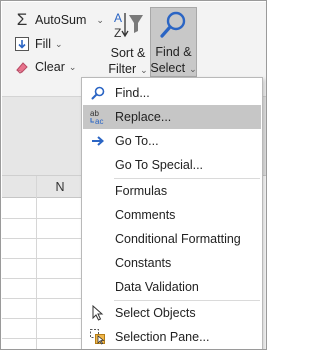  Describe the element at coordinates (22, 44) in the screenshot. I see `fill-down-icon` at that location.